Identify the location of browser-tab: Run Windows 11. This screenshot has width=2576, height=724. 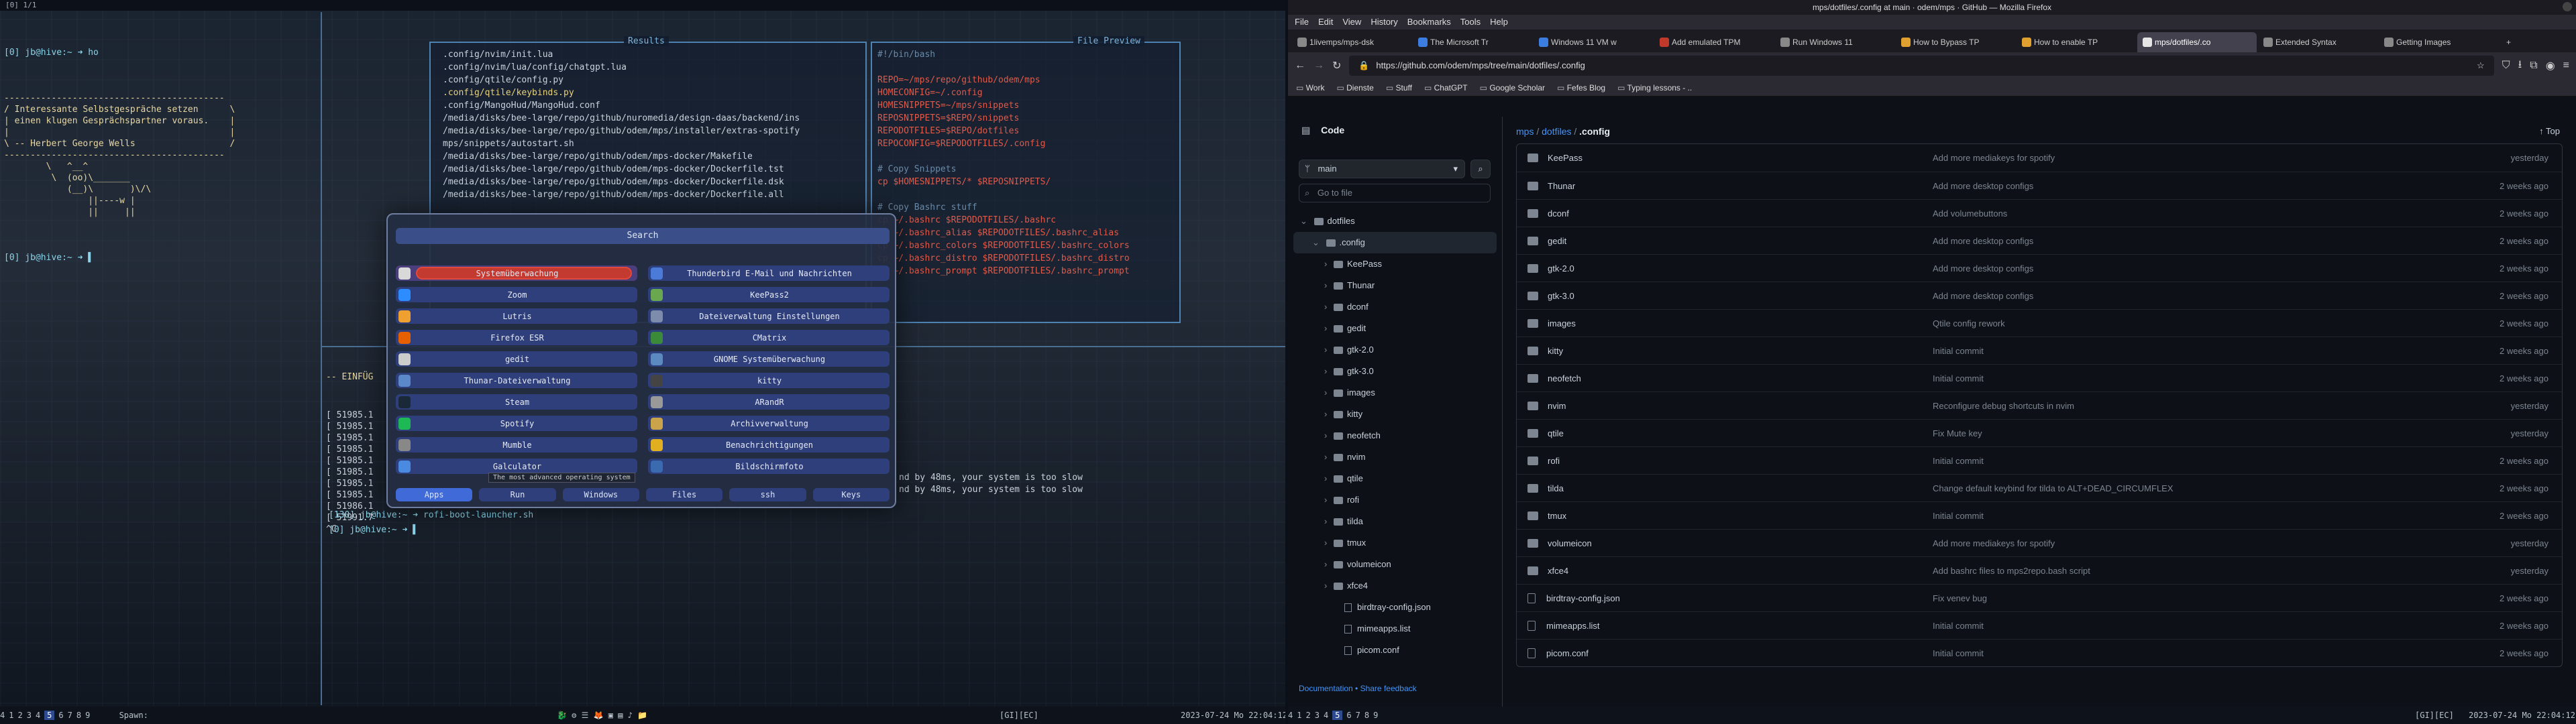
(1834, 42).